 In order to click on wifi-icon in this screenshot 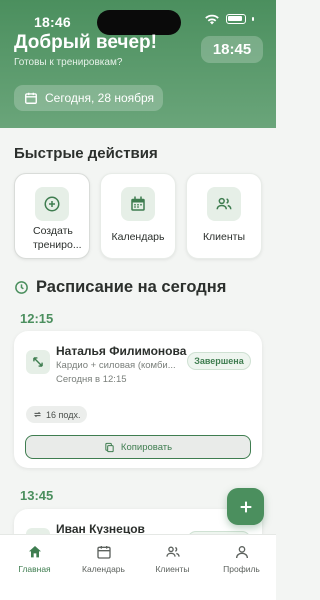, I will do `click(212, 19)`.